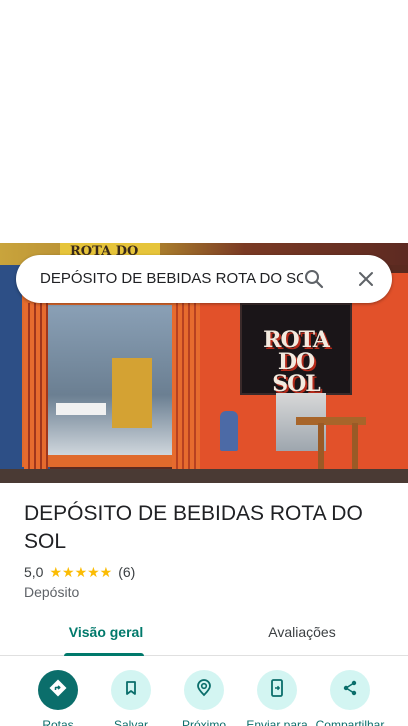  What do you see at coordinates (193, 527) in the screenshot?
I see `place-title: DEPÓSITO DE BEBIDAS ROTA DO SOL` at bounding box center [193, 527].